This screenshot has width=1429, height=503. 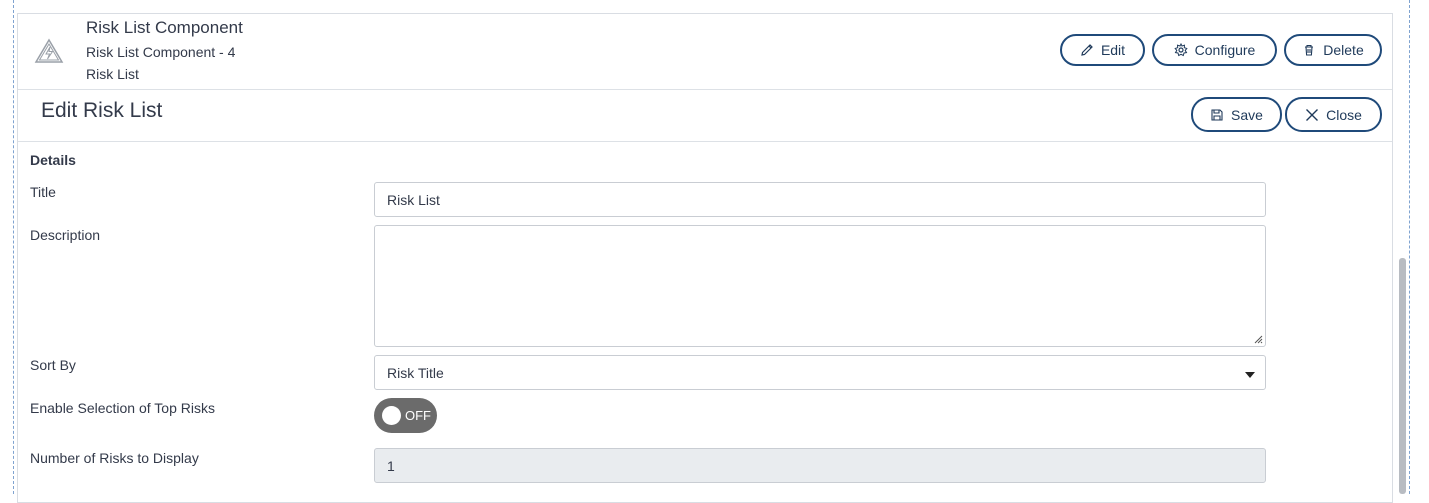 I want to click on risk-count-label: Number of Risks to Display, so click(x=114, y=458).